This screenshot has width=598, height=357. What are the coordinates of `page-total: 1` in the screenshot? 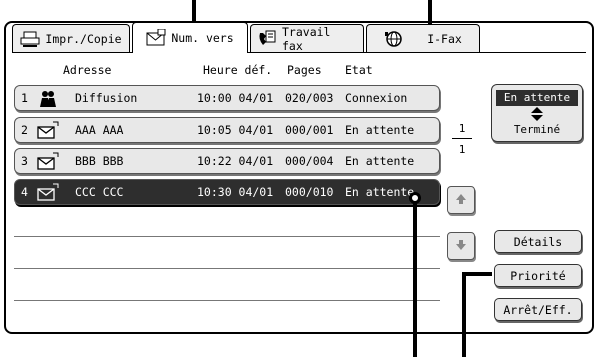 It's located at (462, 149).